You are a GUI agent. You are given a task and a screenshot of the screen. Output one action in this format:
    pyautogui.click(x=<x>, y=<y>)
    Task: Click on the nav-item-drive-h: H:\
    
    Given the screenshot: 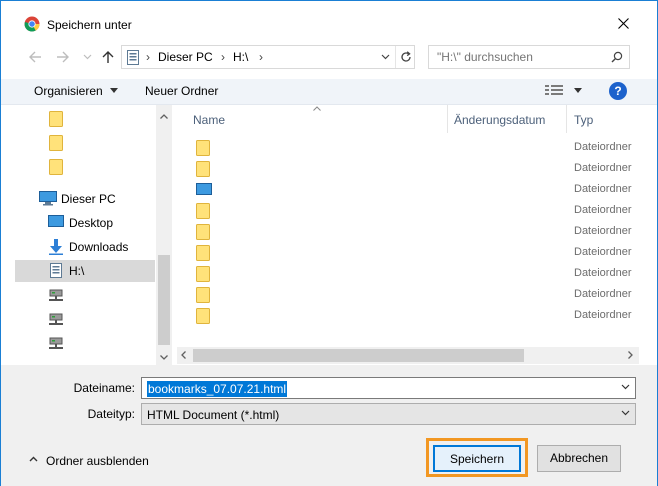 What is the action you would take?
    pyautogui.click(x=85, y=271)
    